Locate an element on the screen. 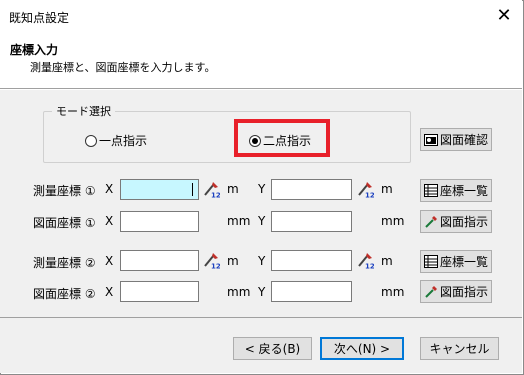 The image size is (524, 375). survey-2-y-input is located at coordinates (311, 260).